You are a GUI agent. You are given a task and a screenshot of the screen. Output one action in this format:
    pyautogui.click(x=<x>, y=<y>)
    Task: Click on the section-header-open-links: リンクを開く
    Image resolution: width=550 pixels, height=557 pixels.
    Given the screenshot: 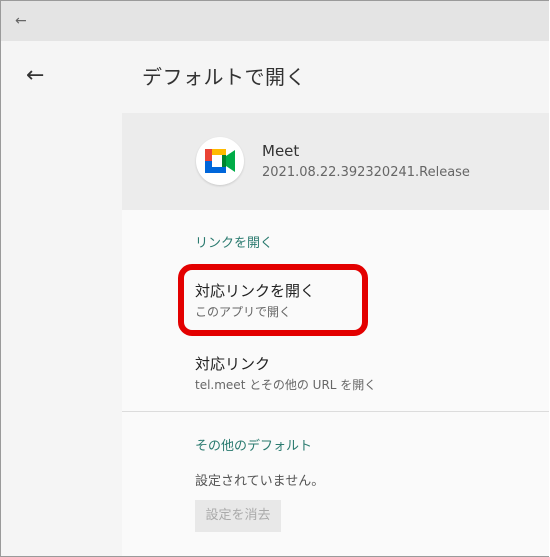 What is the action you would take?
    pyautogui.click(x=234, y=243)
    